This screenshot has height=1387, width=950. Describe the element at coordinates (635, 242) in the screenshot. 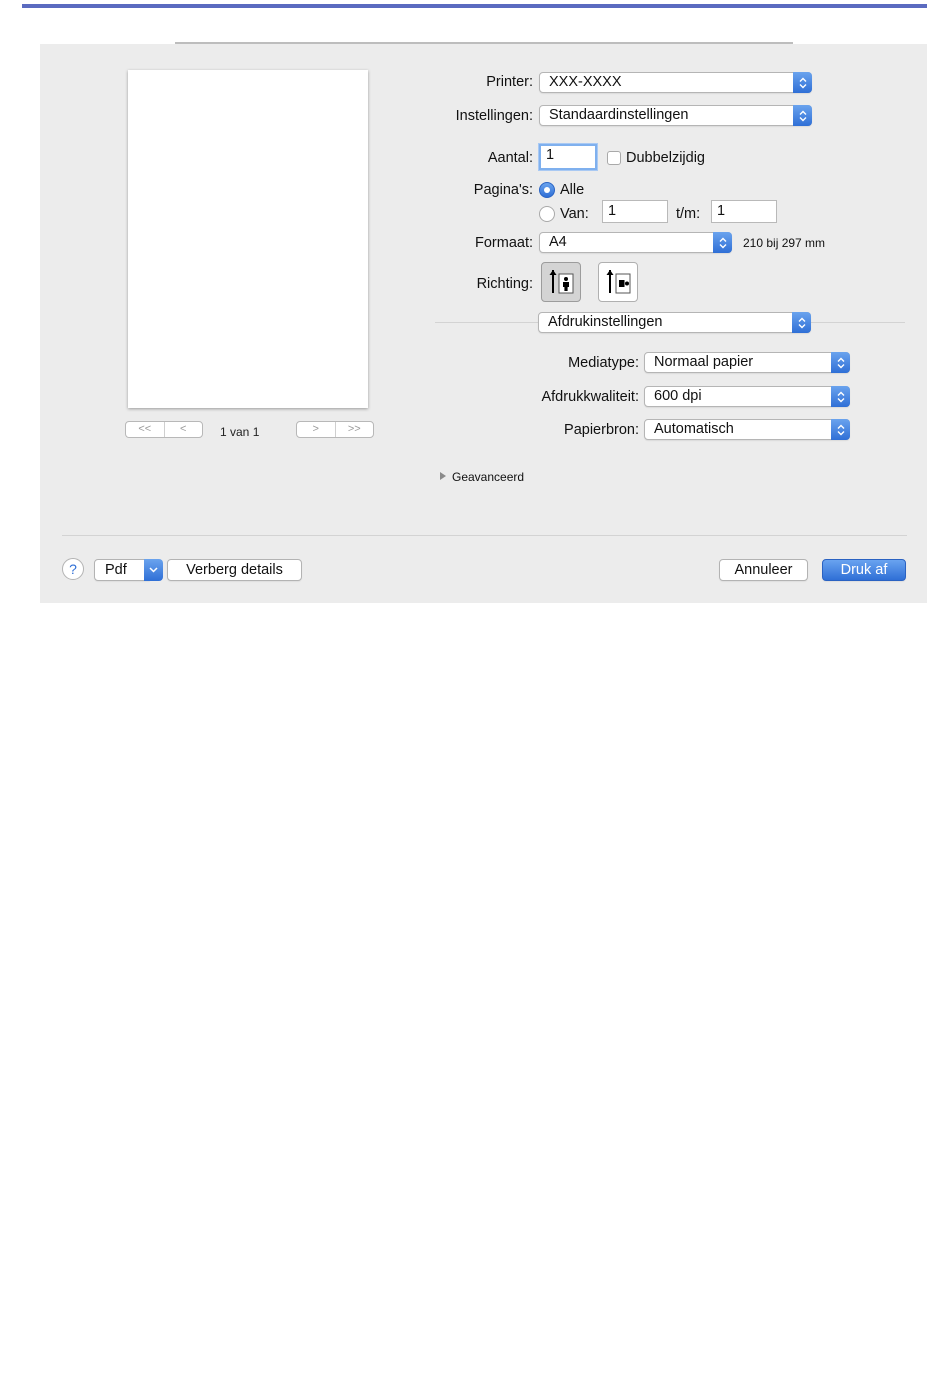

I see `paper-size-popup: A4` at that location.